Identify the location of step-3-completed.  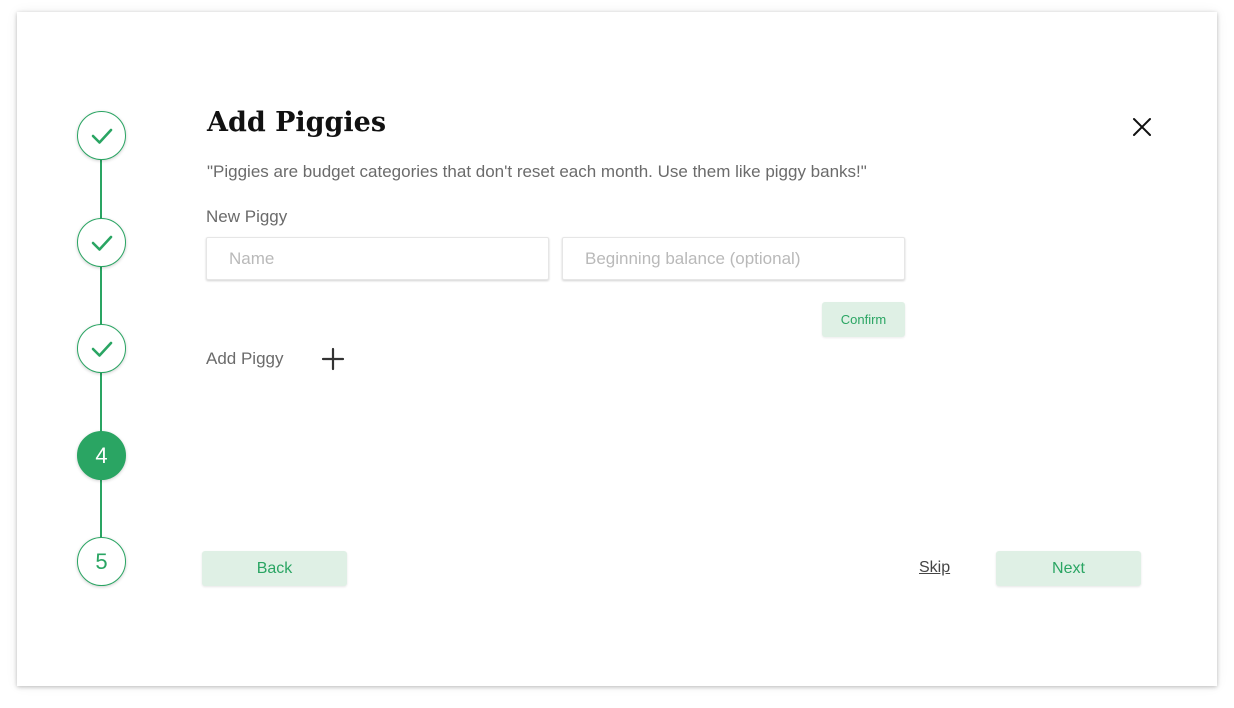
(101, 348).